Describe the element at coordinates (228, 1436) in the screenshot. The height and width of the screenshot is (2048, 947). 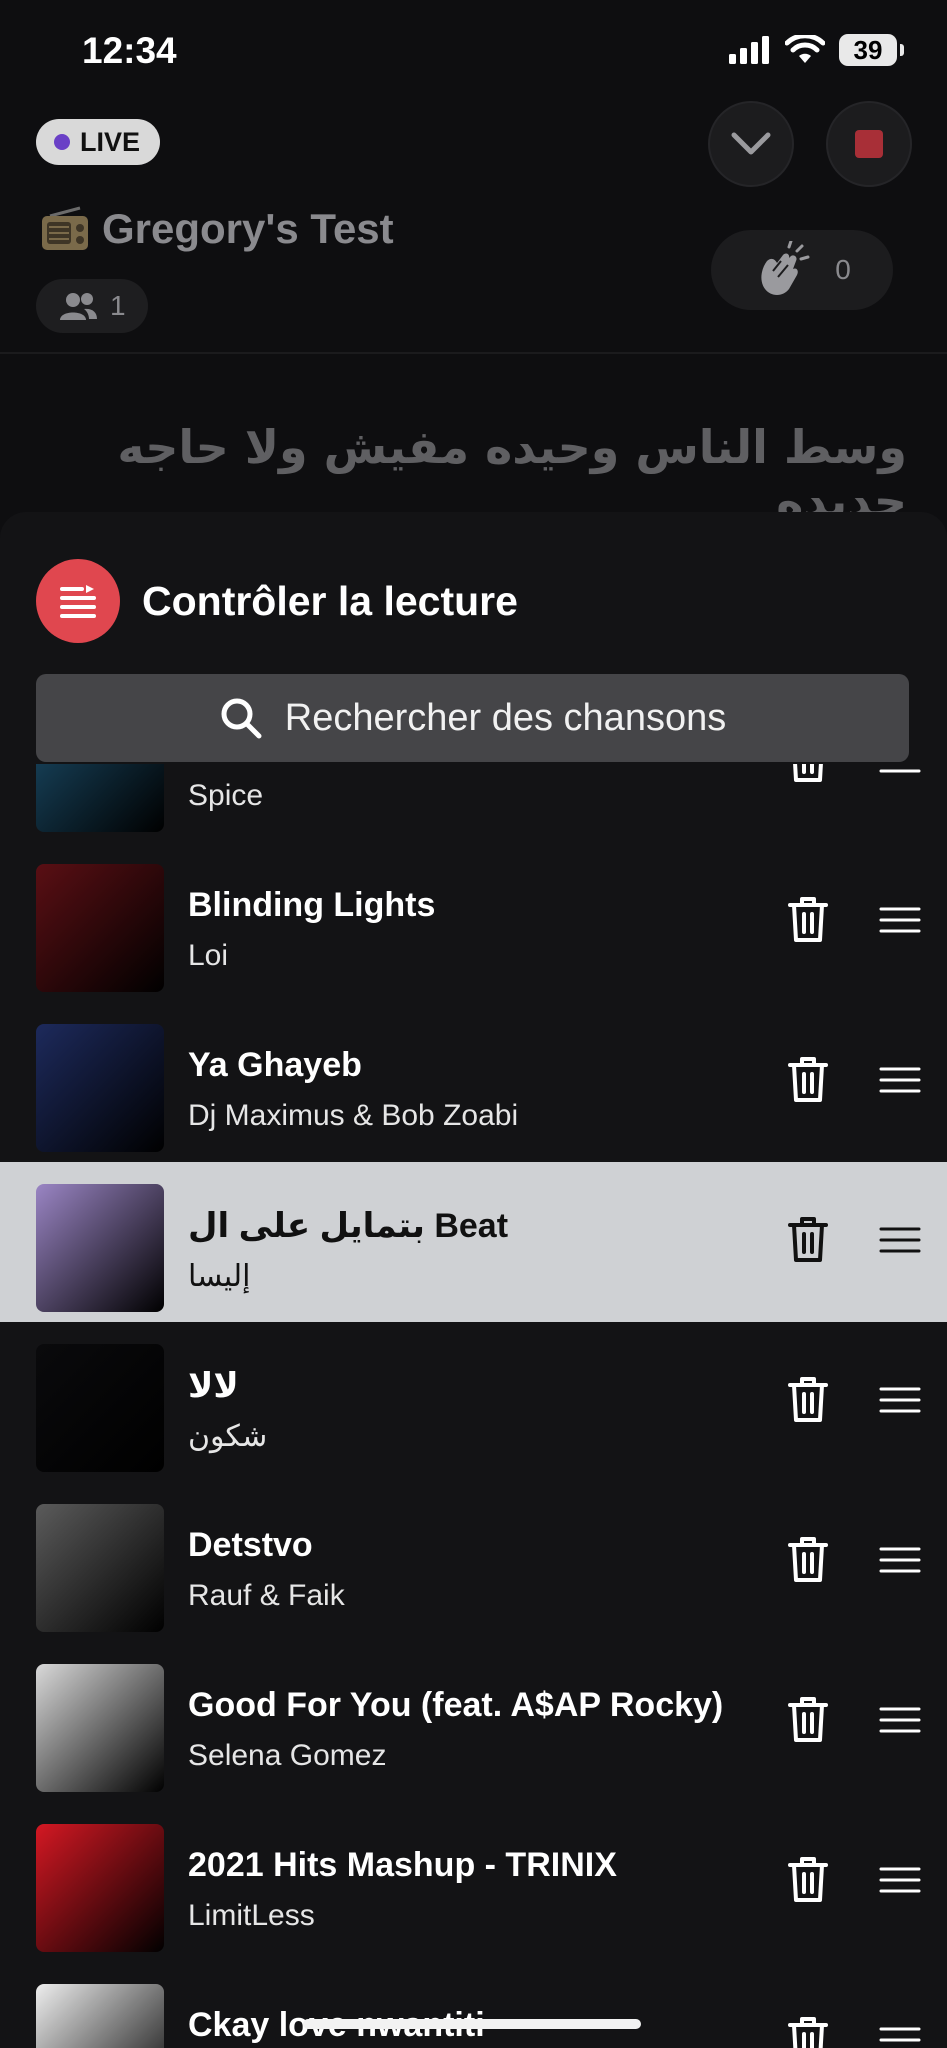
I see `track-artist: شكون` at that location.